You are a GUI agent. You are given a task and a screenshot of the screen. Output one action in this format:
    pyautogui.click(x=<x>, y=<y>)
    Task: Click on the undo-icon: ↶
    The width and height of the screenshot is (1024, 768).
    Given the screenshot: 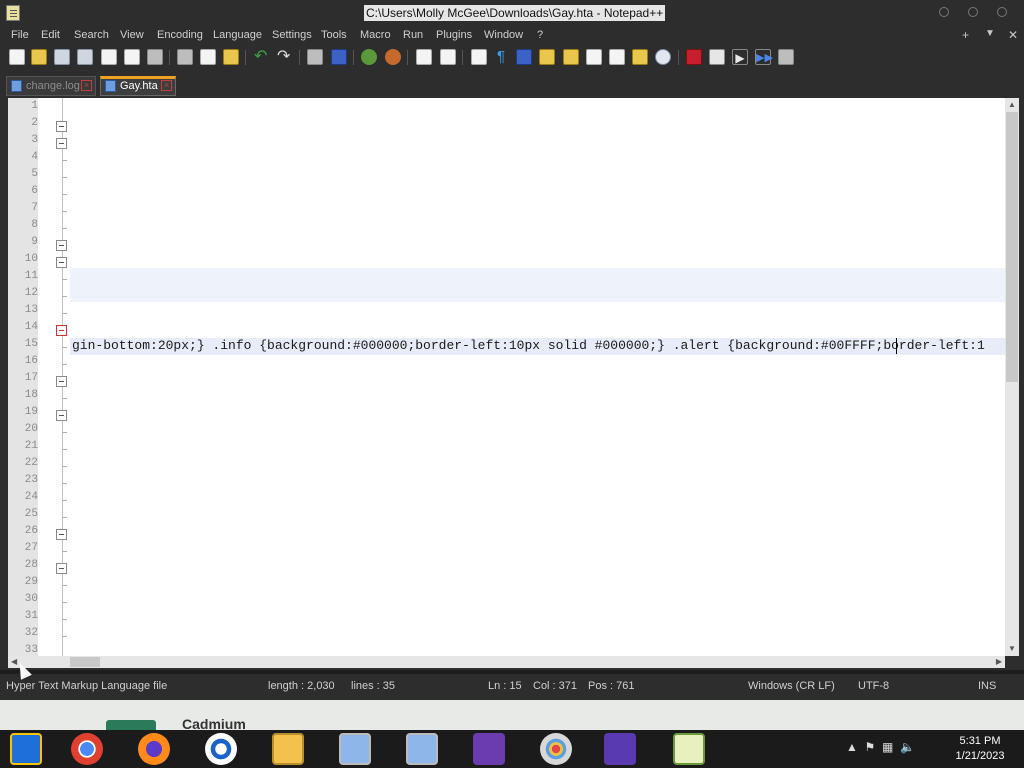 What is the action you would take?
    pyautogui.click(x=262, y=57)
    